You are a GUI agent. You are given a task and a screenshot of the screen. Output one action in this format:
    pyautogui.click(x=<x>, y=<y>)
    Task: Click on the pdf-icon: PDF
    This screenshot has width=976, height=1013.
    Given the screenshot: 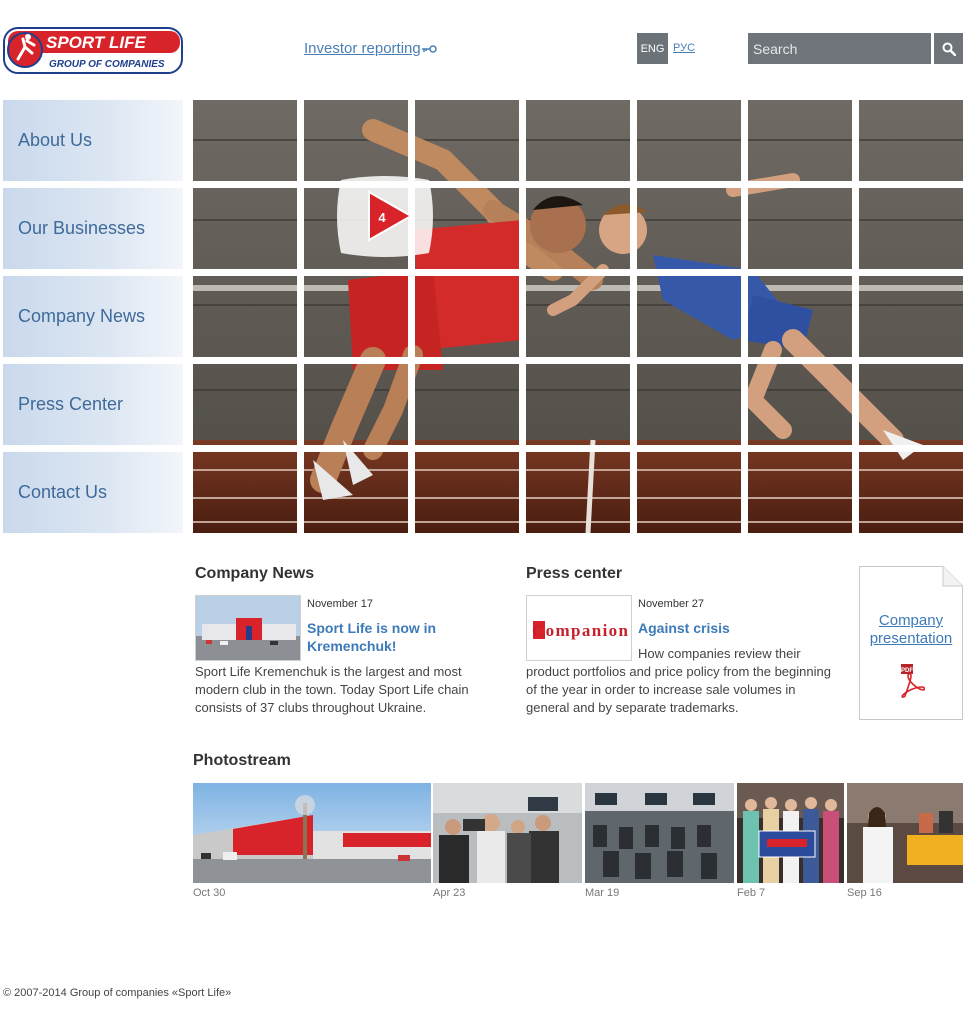 What is the action you would take?
    pyautogui.click(x=913, y=681)
    